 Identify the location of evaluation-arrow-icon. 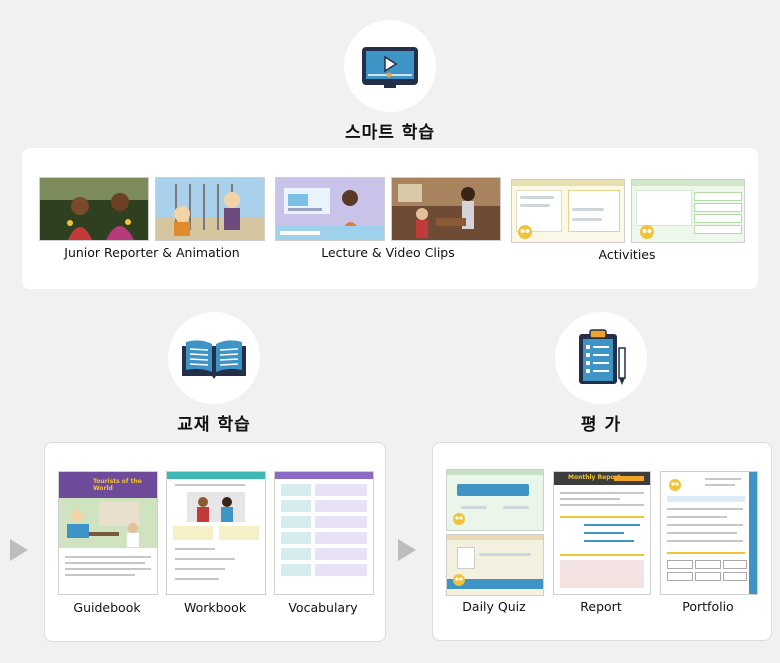
(407, 550).